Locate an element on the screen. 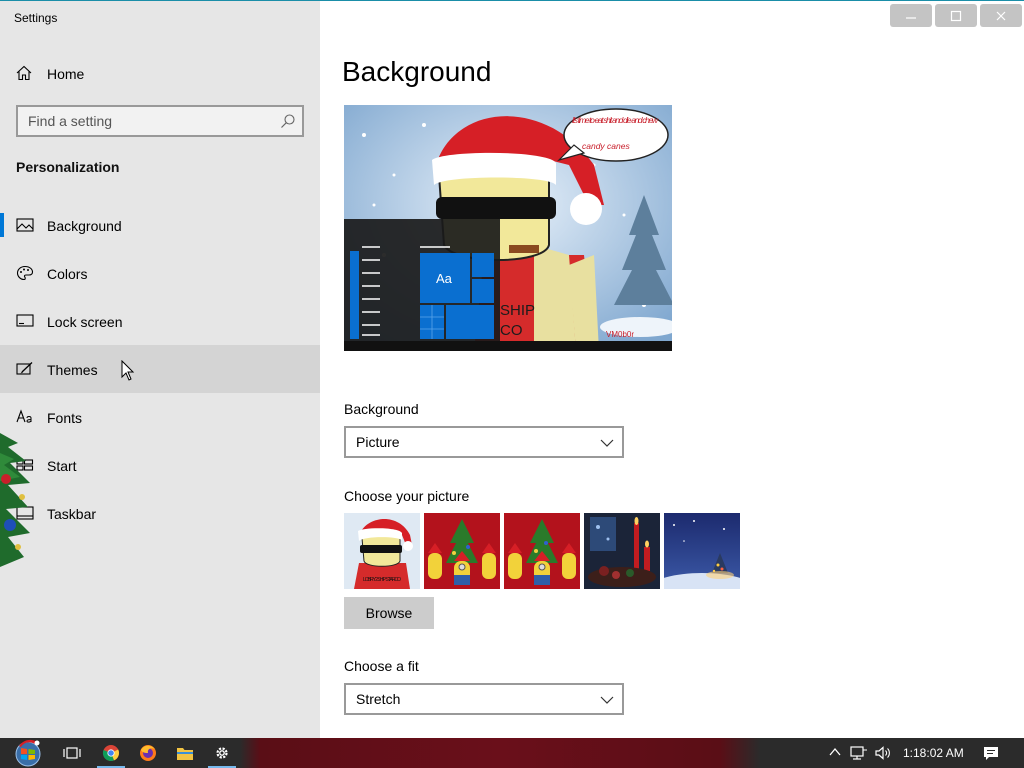 Image resolution: width=1024 pixels, height=768 pixels. choose-picture-label: Choose your picture is located at coordinates (407, 496).